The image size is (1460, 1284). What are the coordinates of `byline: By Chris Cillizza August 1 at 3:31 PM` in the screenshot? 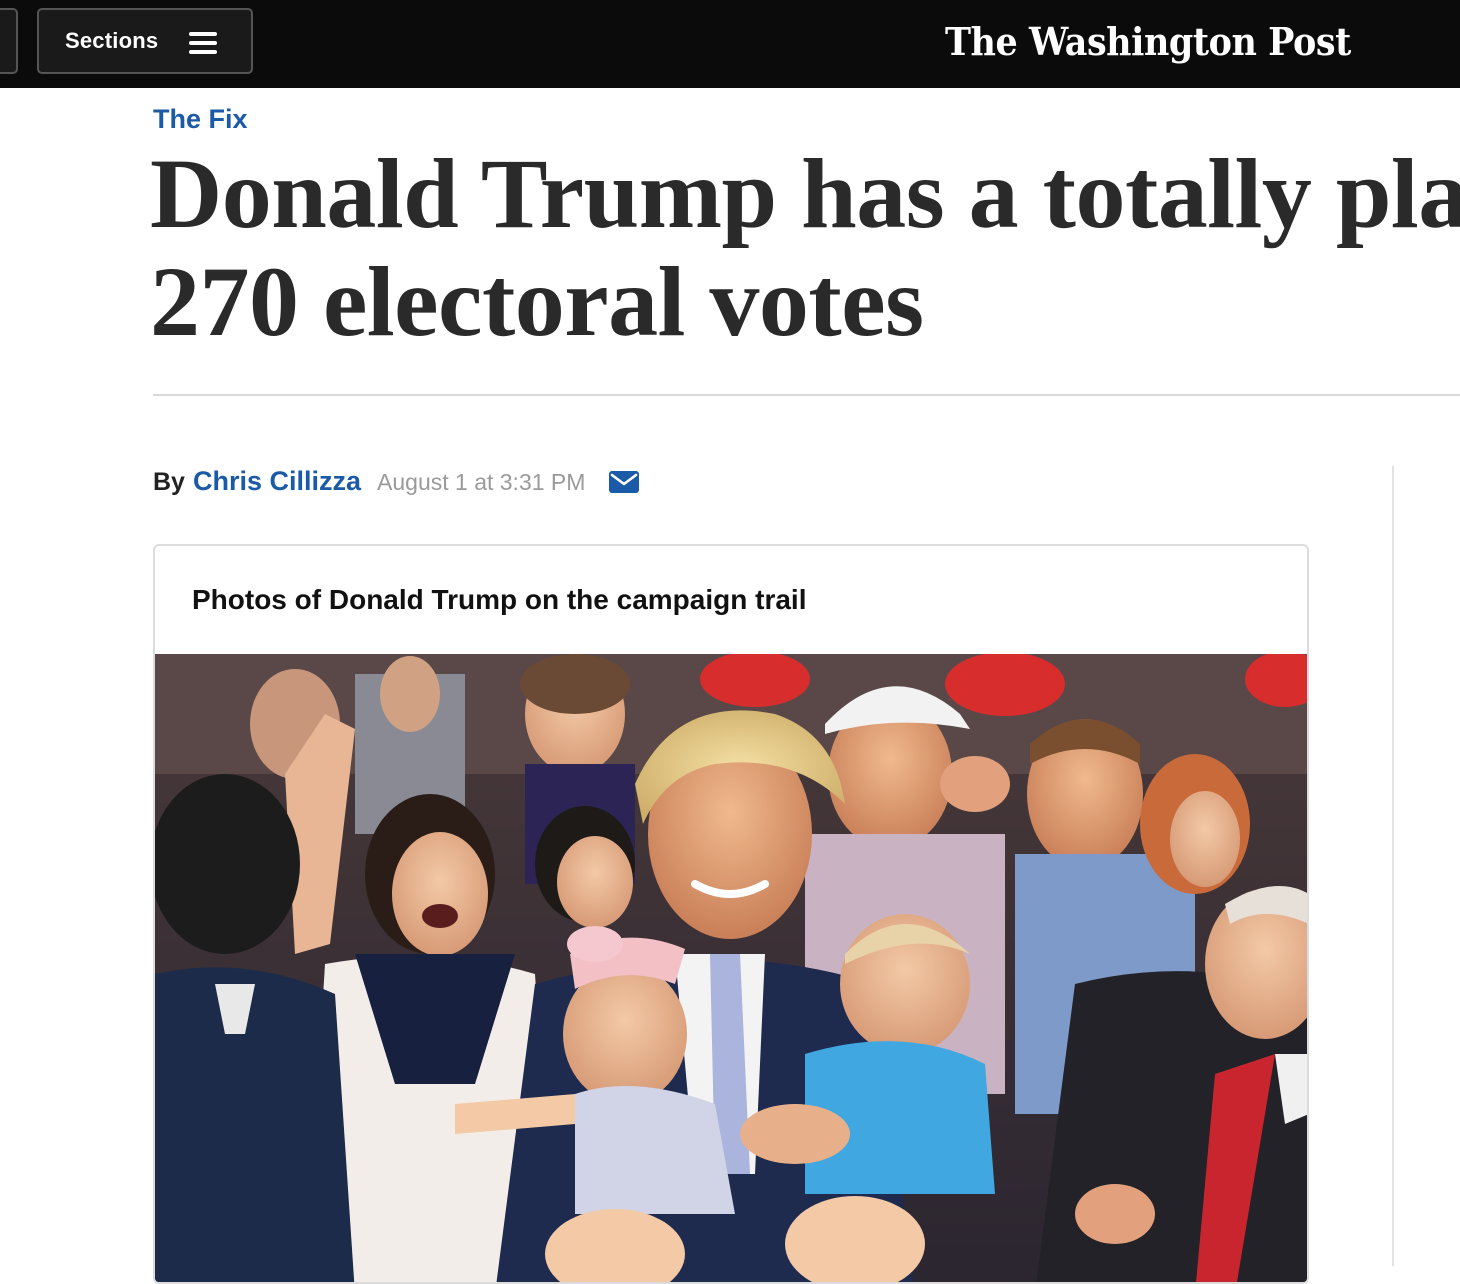 It's located at (380, 483).